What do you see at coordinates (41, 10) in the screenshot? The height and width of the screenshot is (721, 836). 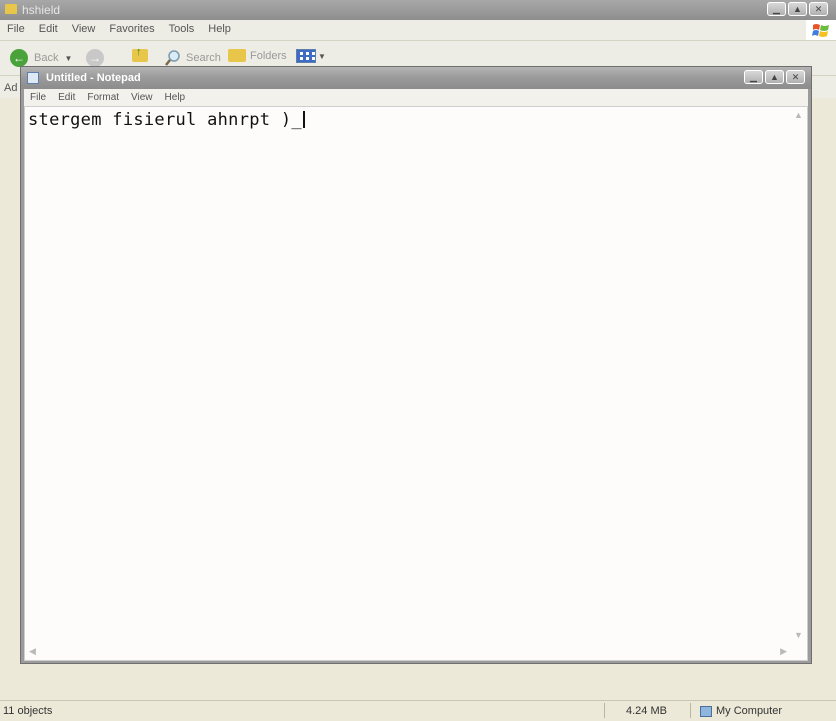 I see `explorer-title: hshield` at bounding box center [41, 10].